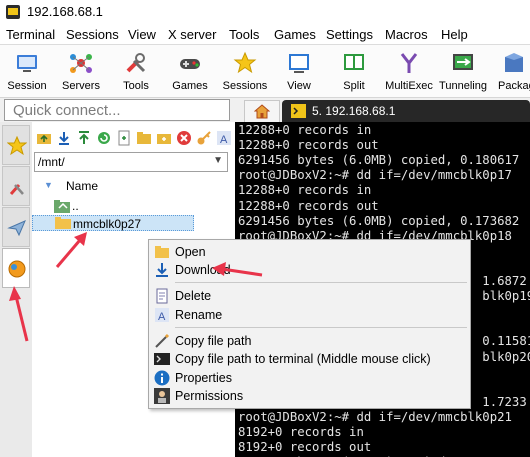 This screenshot has height=457, width=530. I want to click on home-tab, so click(262, 111).